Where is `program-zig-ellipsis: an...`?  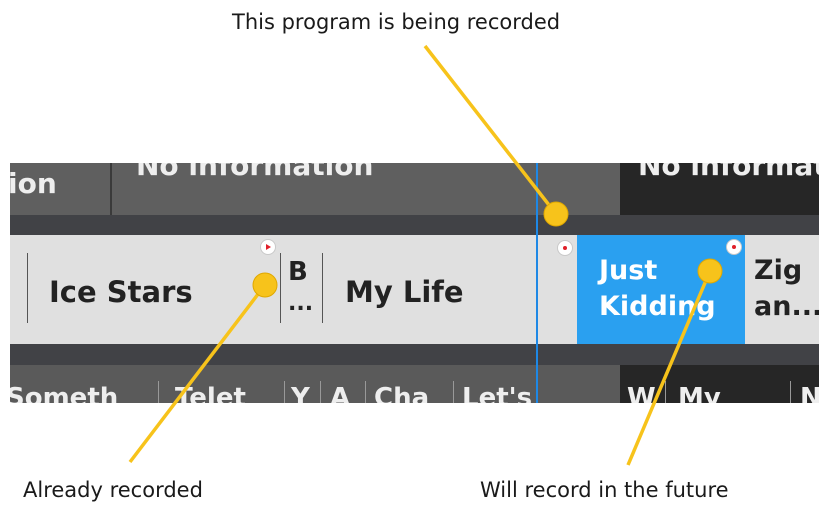 program-zig-ellipsis: an... is located at coordinates (786, 306).